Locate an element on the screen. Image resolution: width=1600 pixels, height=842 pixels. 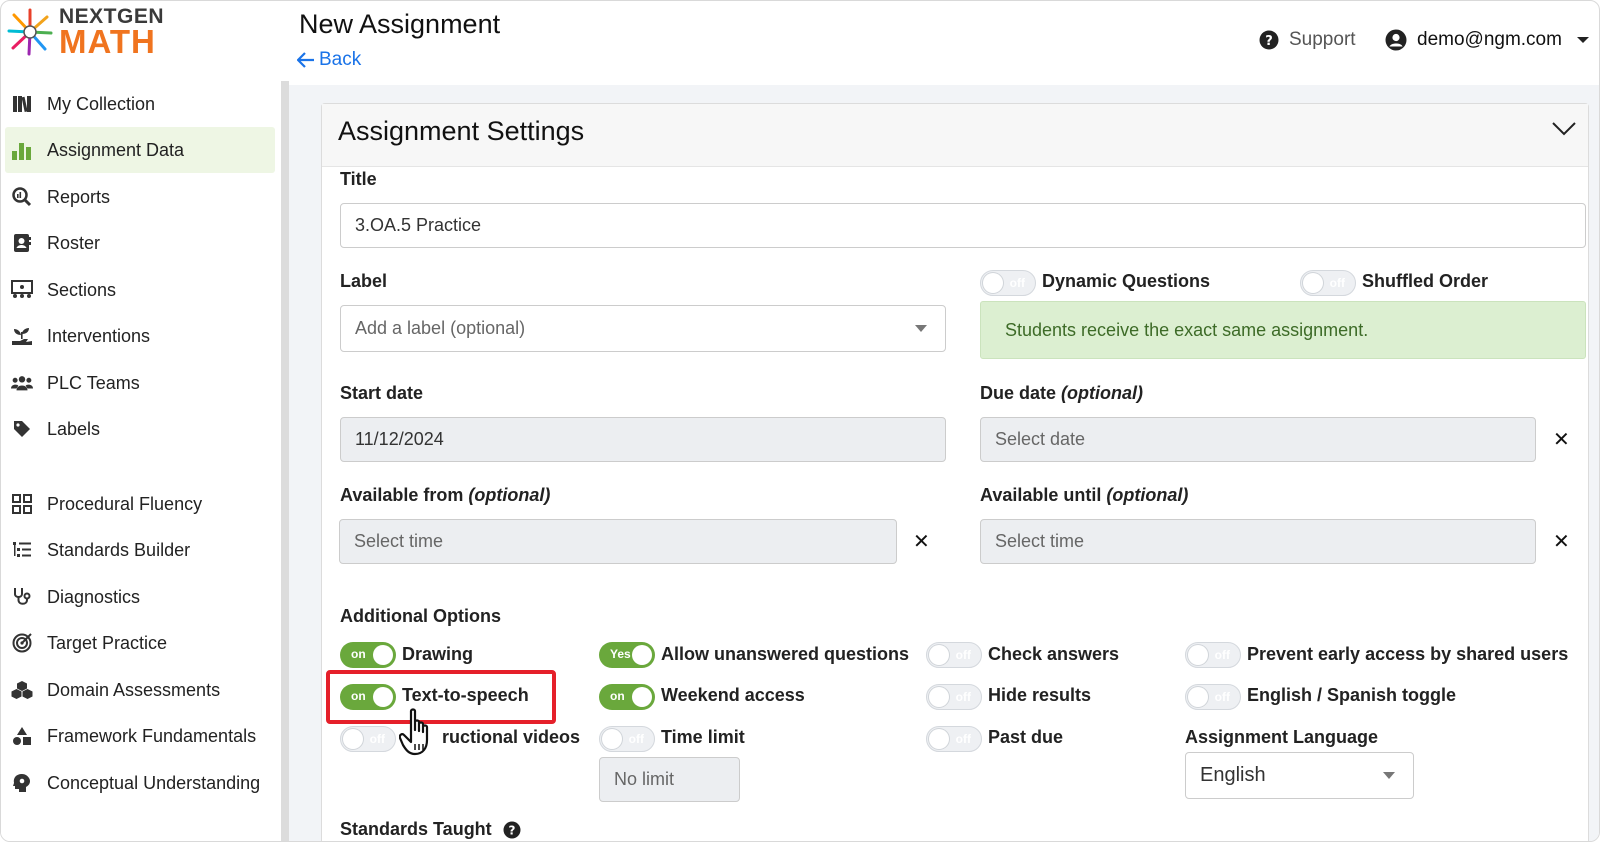
grid-icon is located at coordinates (22, 504).